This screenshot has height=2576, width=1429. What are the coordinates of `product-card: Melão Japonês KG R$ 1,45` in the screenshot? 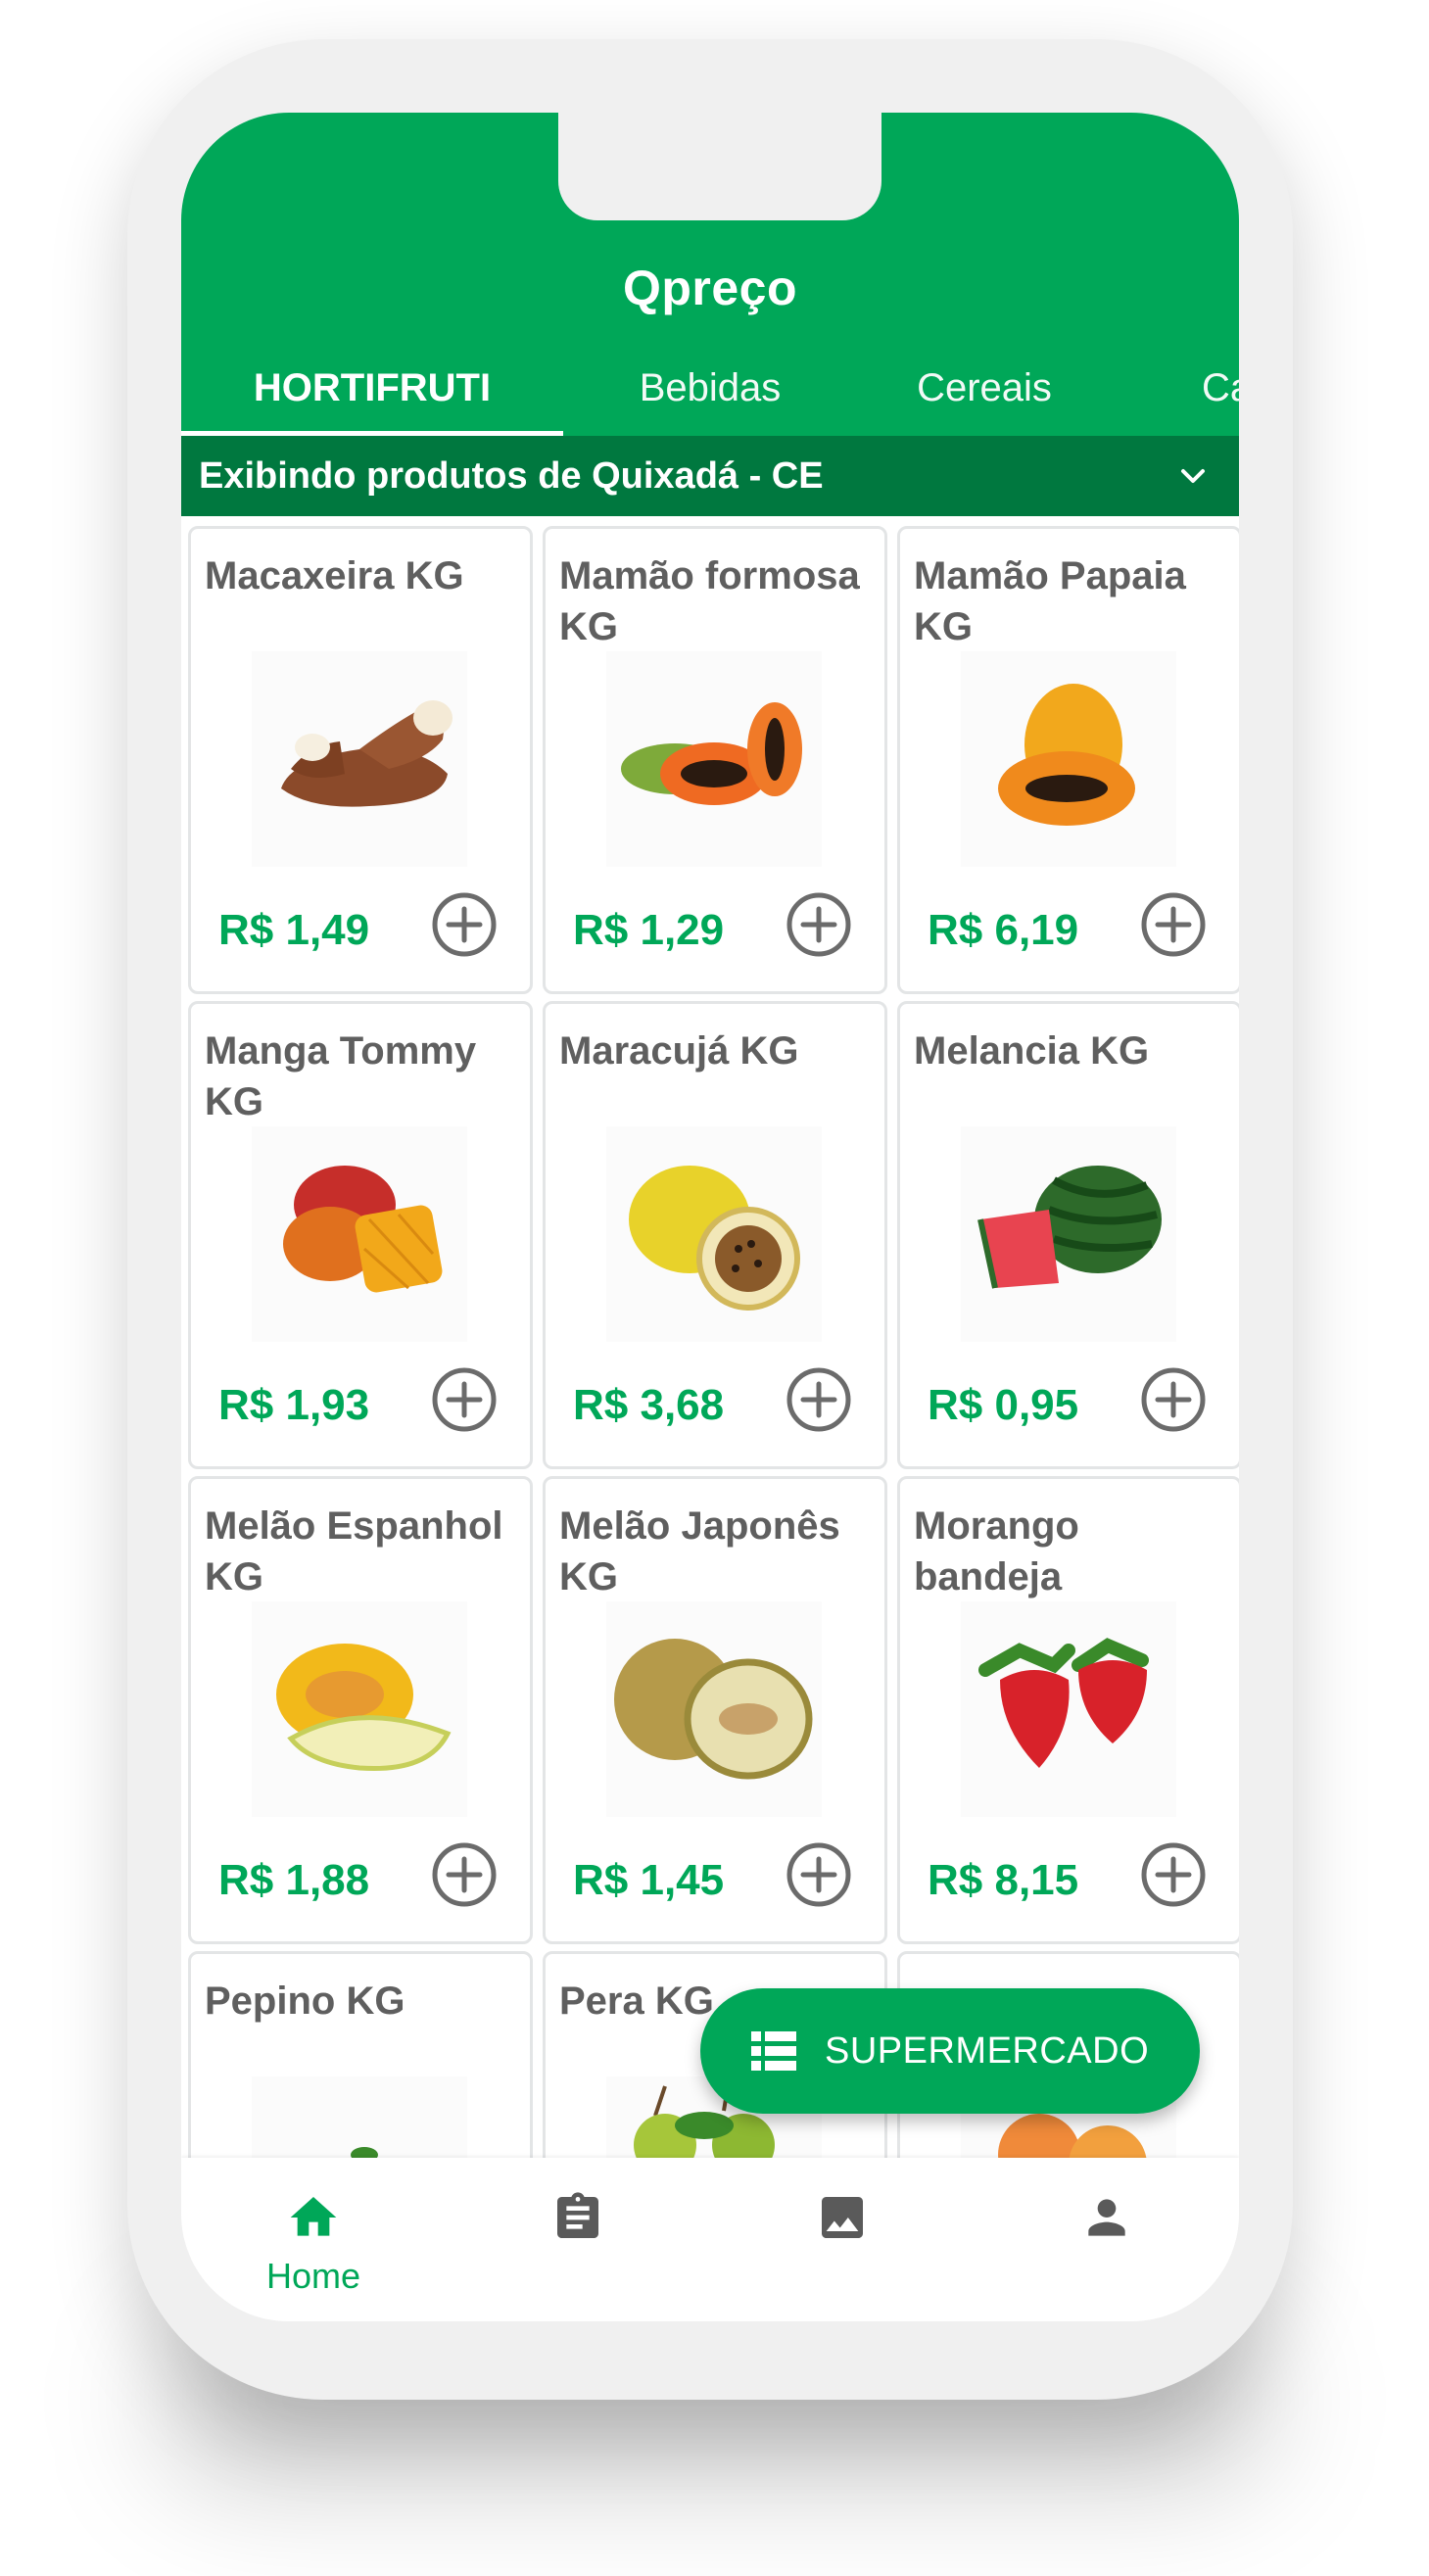 It's located at (715, 1710).